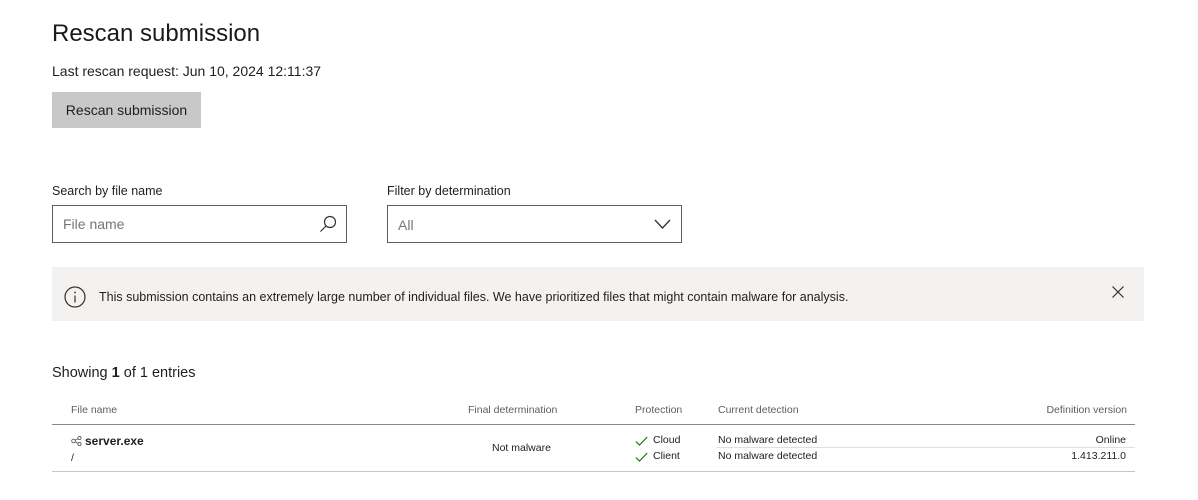 Image resolution: width=1198 pixels, height=500 pixels. Describe the element at coordinates (449, 191) in the screenshot. I see `filter-label: Filter by determination` at that location.